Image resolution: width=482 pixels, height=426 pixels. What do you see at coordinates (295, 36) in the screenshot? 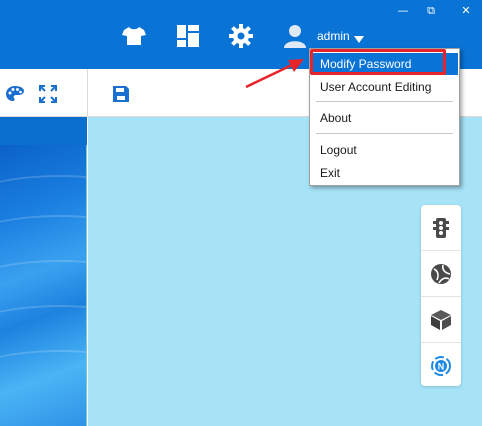
I see `user-icon` at bounding box center [295, 36].